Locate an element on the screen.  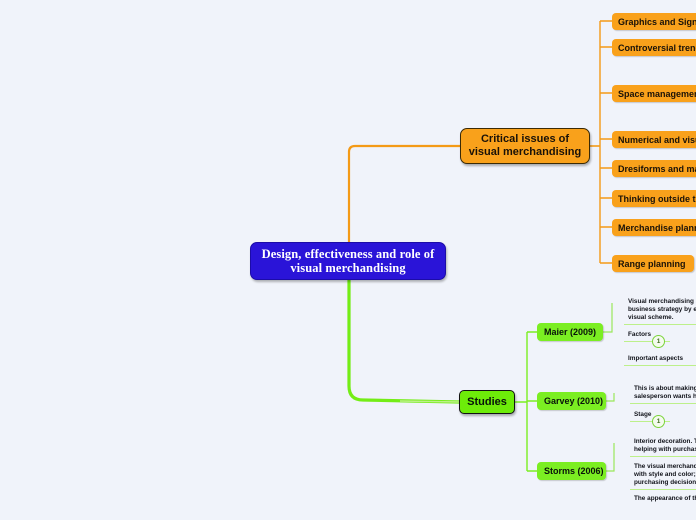
branch-critical-label-line2: visual merchandising is located at coordinates (525, 152).